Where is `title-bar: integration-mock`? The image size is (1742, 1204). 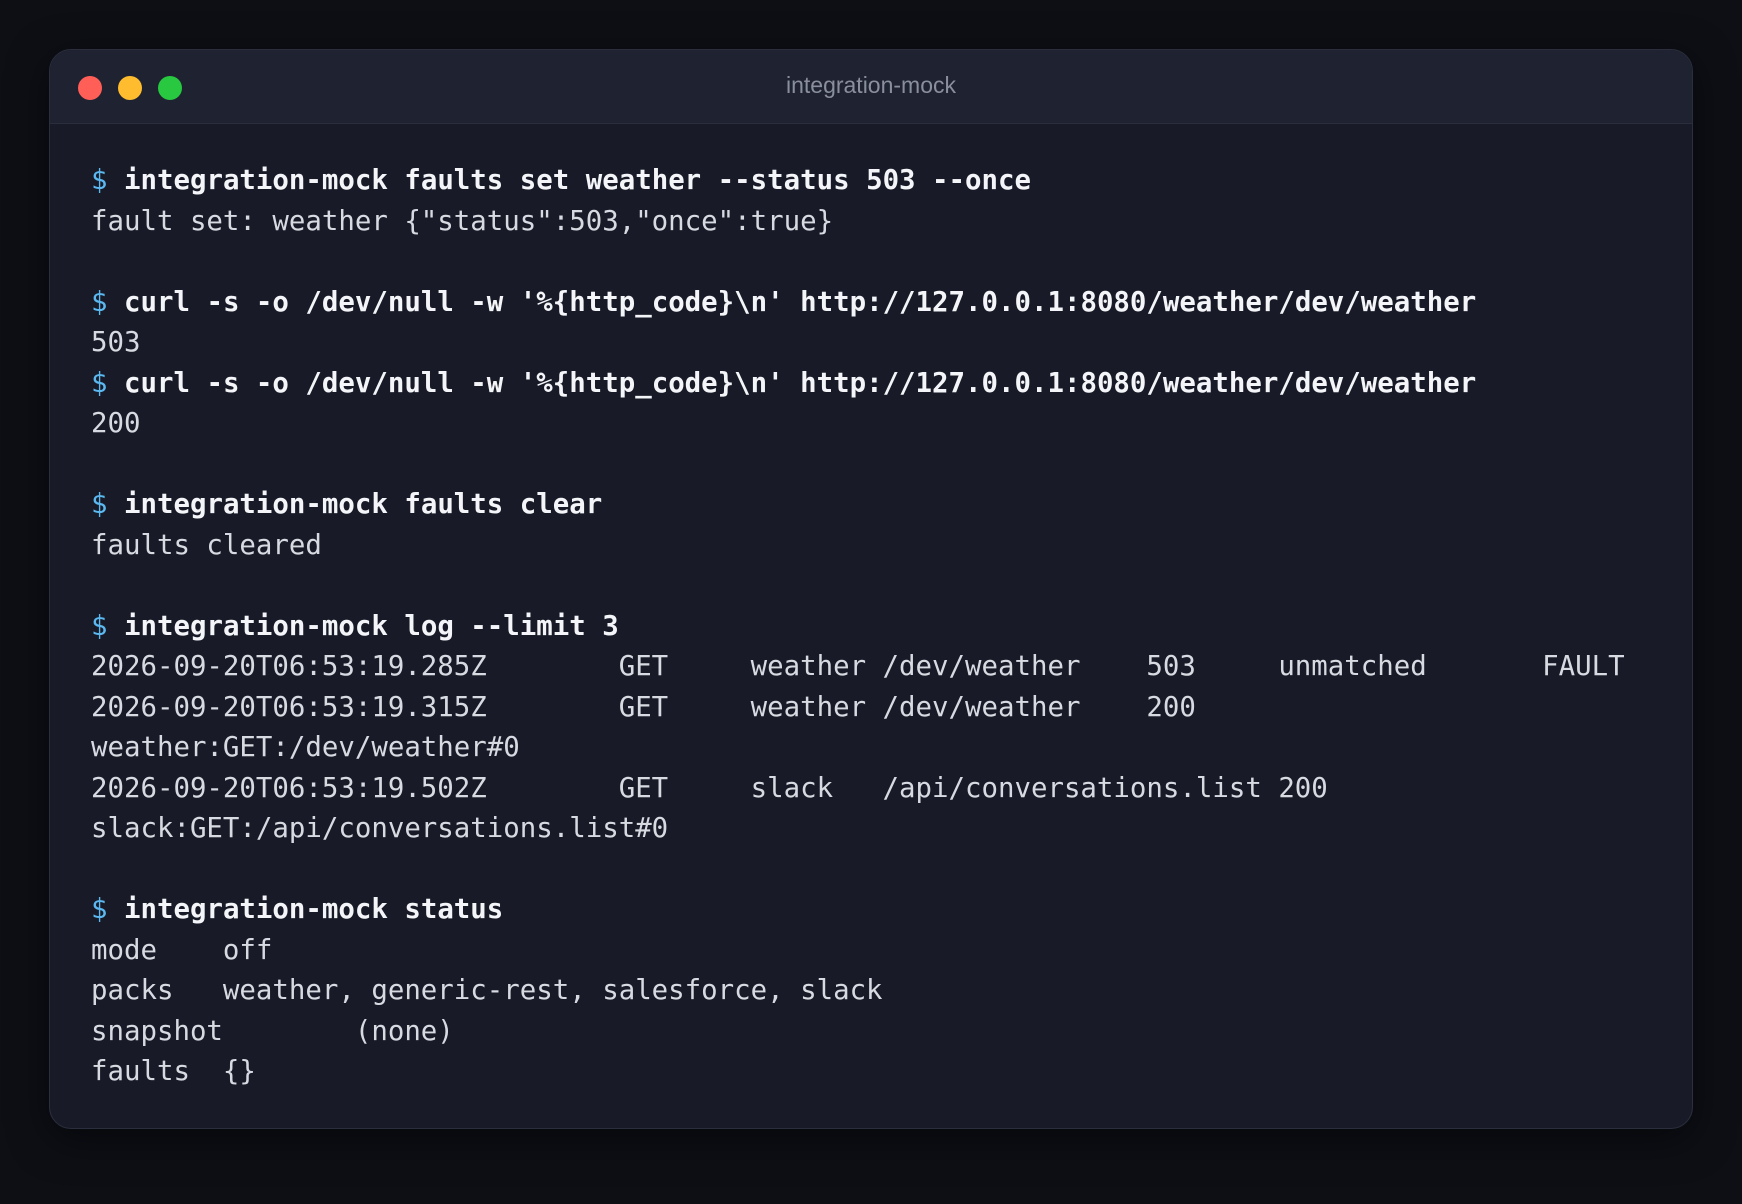
title-bar: integration-mock is located at coordinates (871, 87).